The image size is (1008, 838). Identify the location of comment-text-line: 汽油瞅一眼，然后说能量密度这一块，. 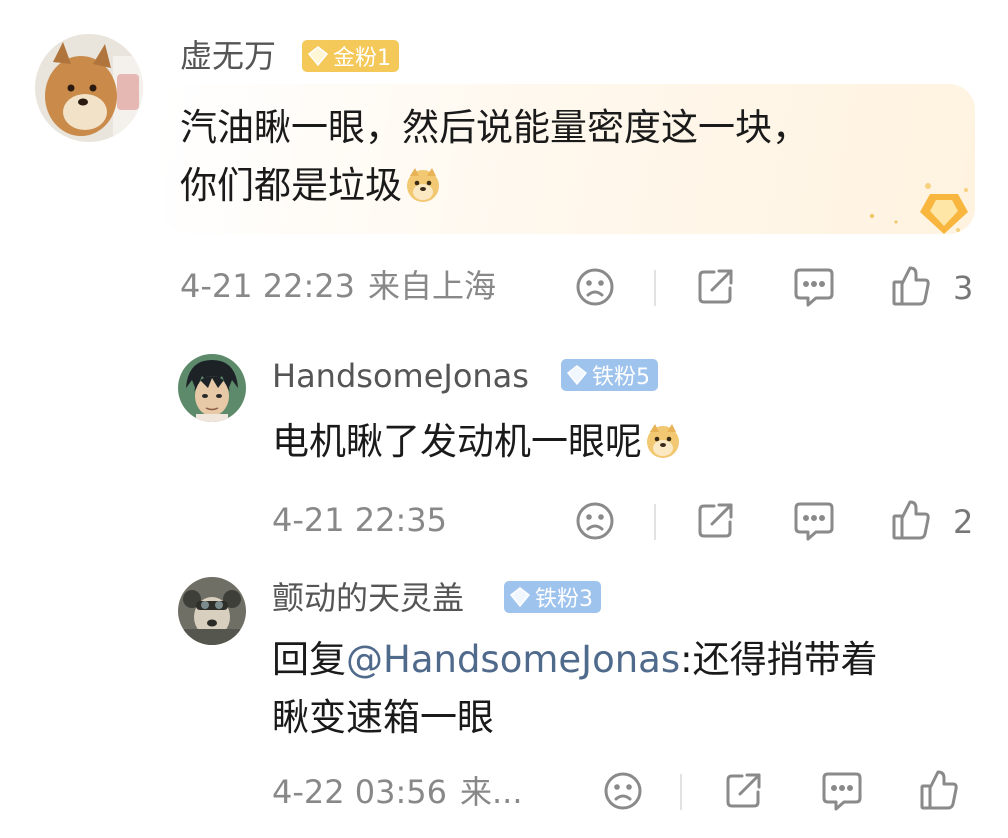
(494, 127).